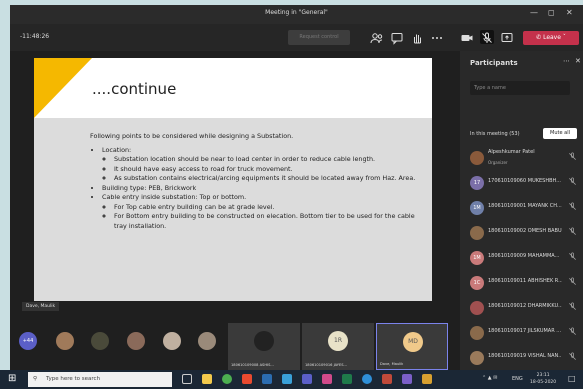 This screenshot has height=389, width=583. I want to click on avatar: 17, so click(477, 183).